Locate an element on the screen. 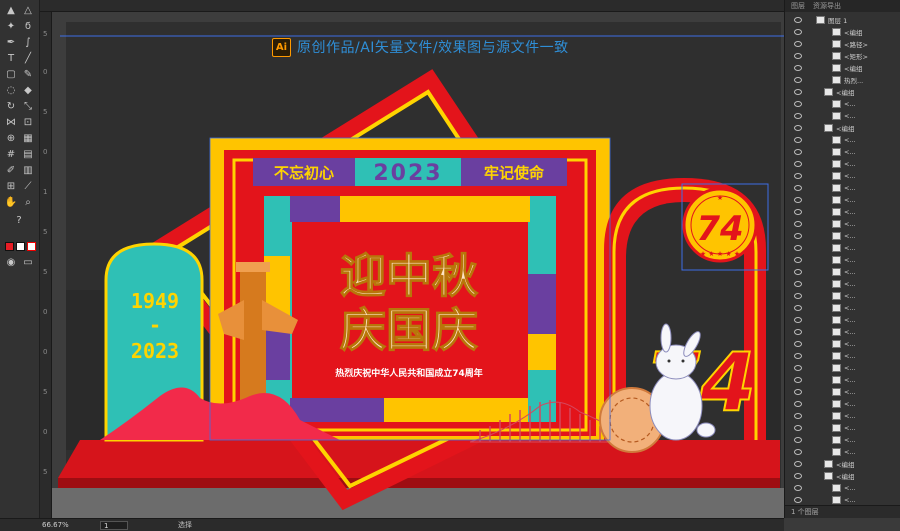  paintbrush-tool-icon: ✎ is located at coordinates (28, 75).